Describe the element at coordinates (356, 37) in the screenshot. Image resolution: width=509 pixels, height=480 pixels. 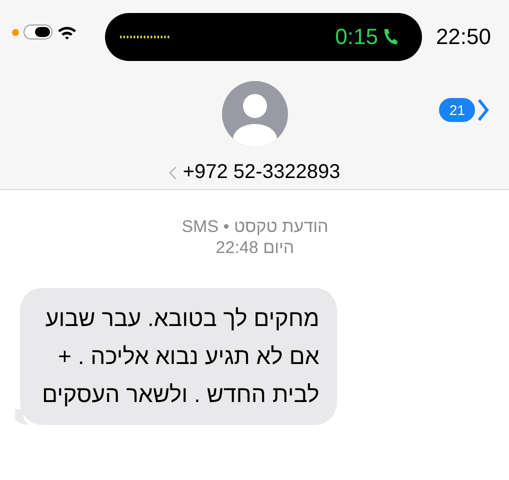
I see `call-timer: 0:15` at that location.